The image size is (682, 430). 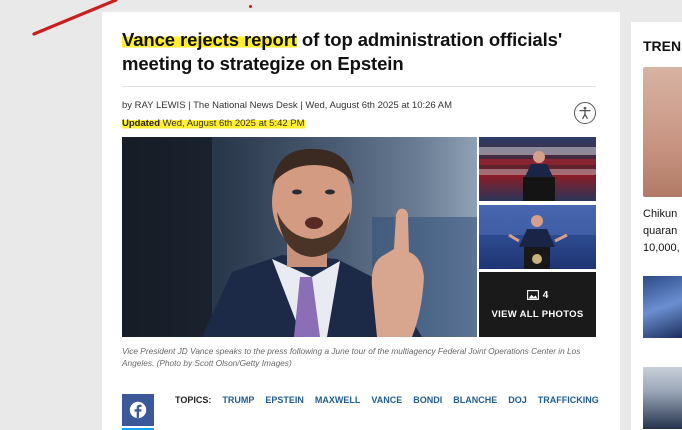 What do you see at coordinates (238, 400) in the screenshot?
I see `topic-link: TRUMP` at bounding box center [238, 400].